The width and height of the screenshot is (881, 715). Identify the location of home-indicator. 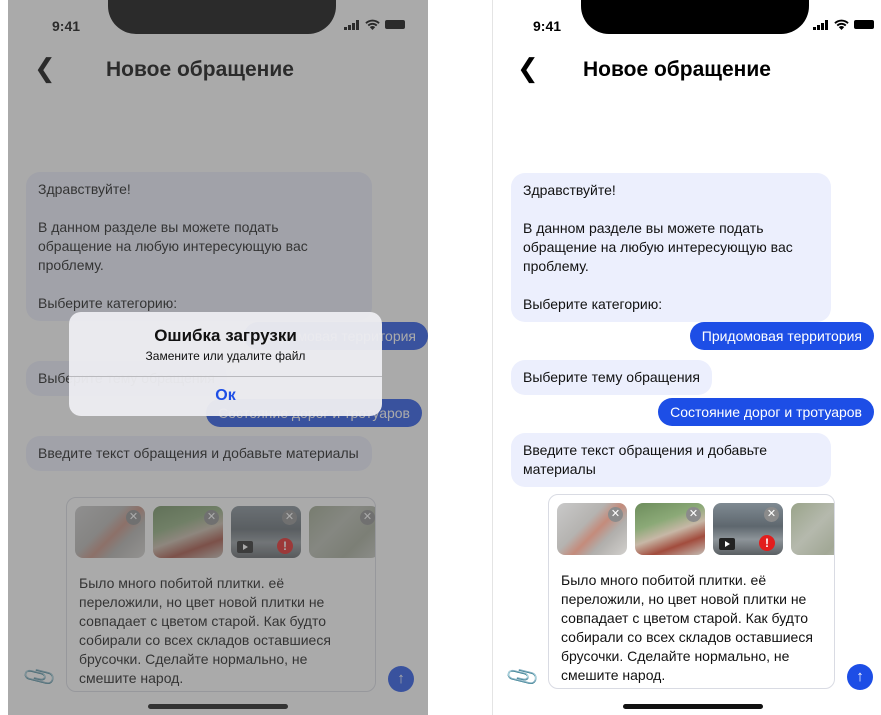
(693, 706).